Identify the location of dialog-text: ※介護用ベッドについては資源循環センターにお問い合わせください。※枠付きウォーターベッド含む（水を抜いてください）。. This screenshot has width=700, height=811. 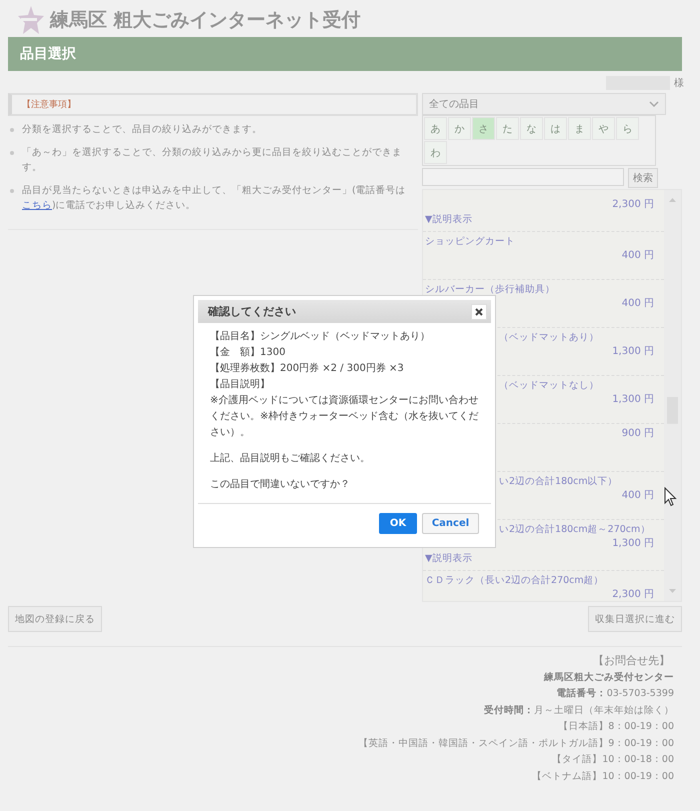
(345, 417).